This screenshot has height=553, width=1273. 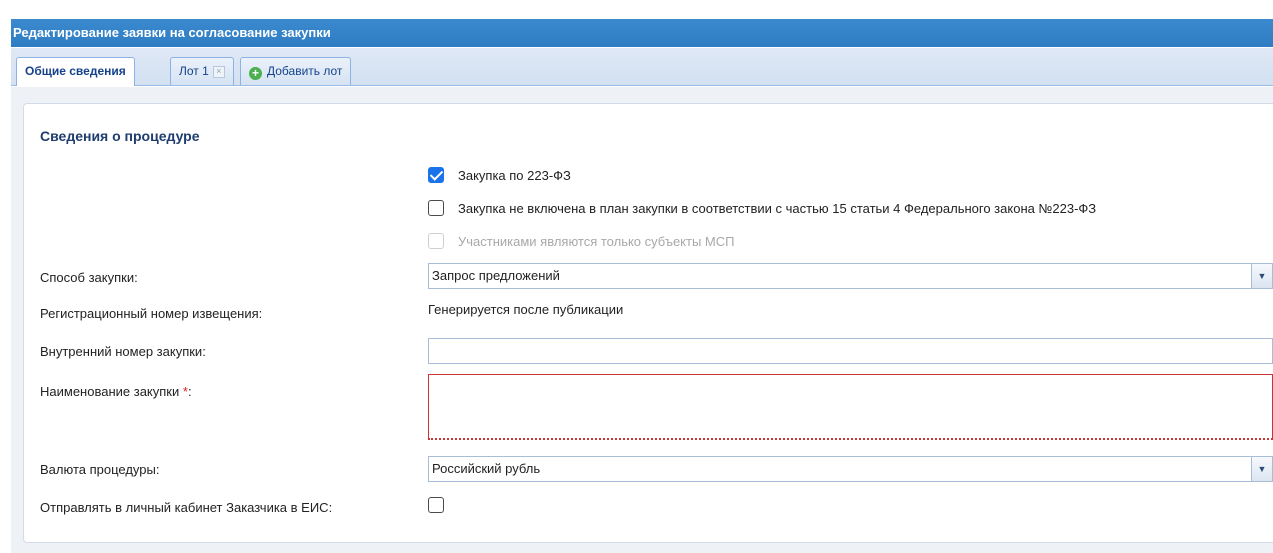 I want to click on add-icon: +, so click(x=255, y=73).